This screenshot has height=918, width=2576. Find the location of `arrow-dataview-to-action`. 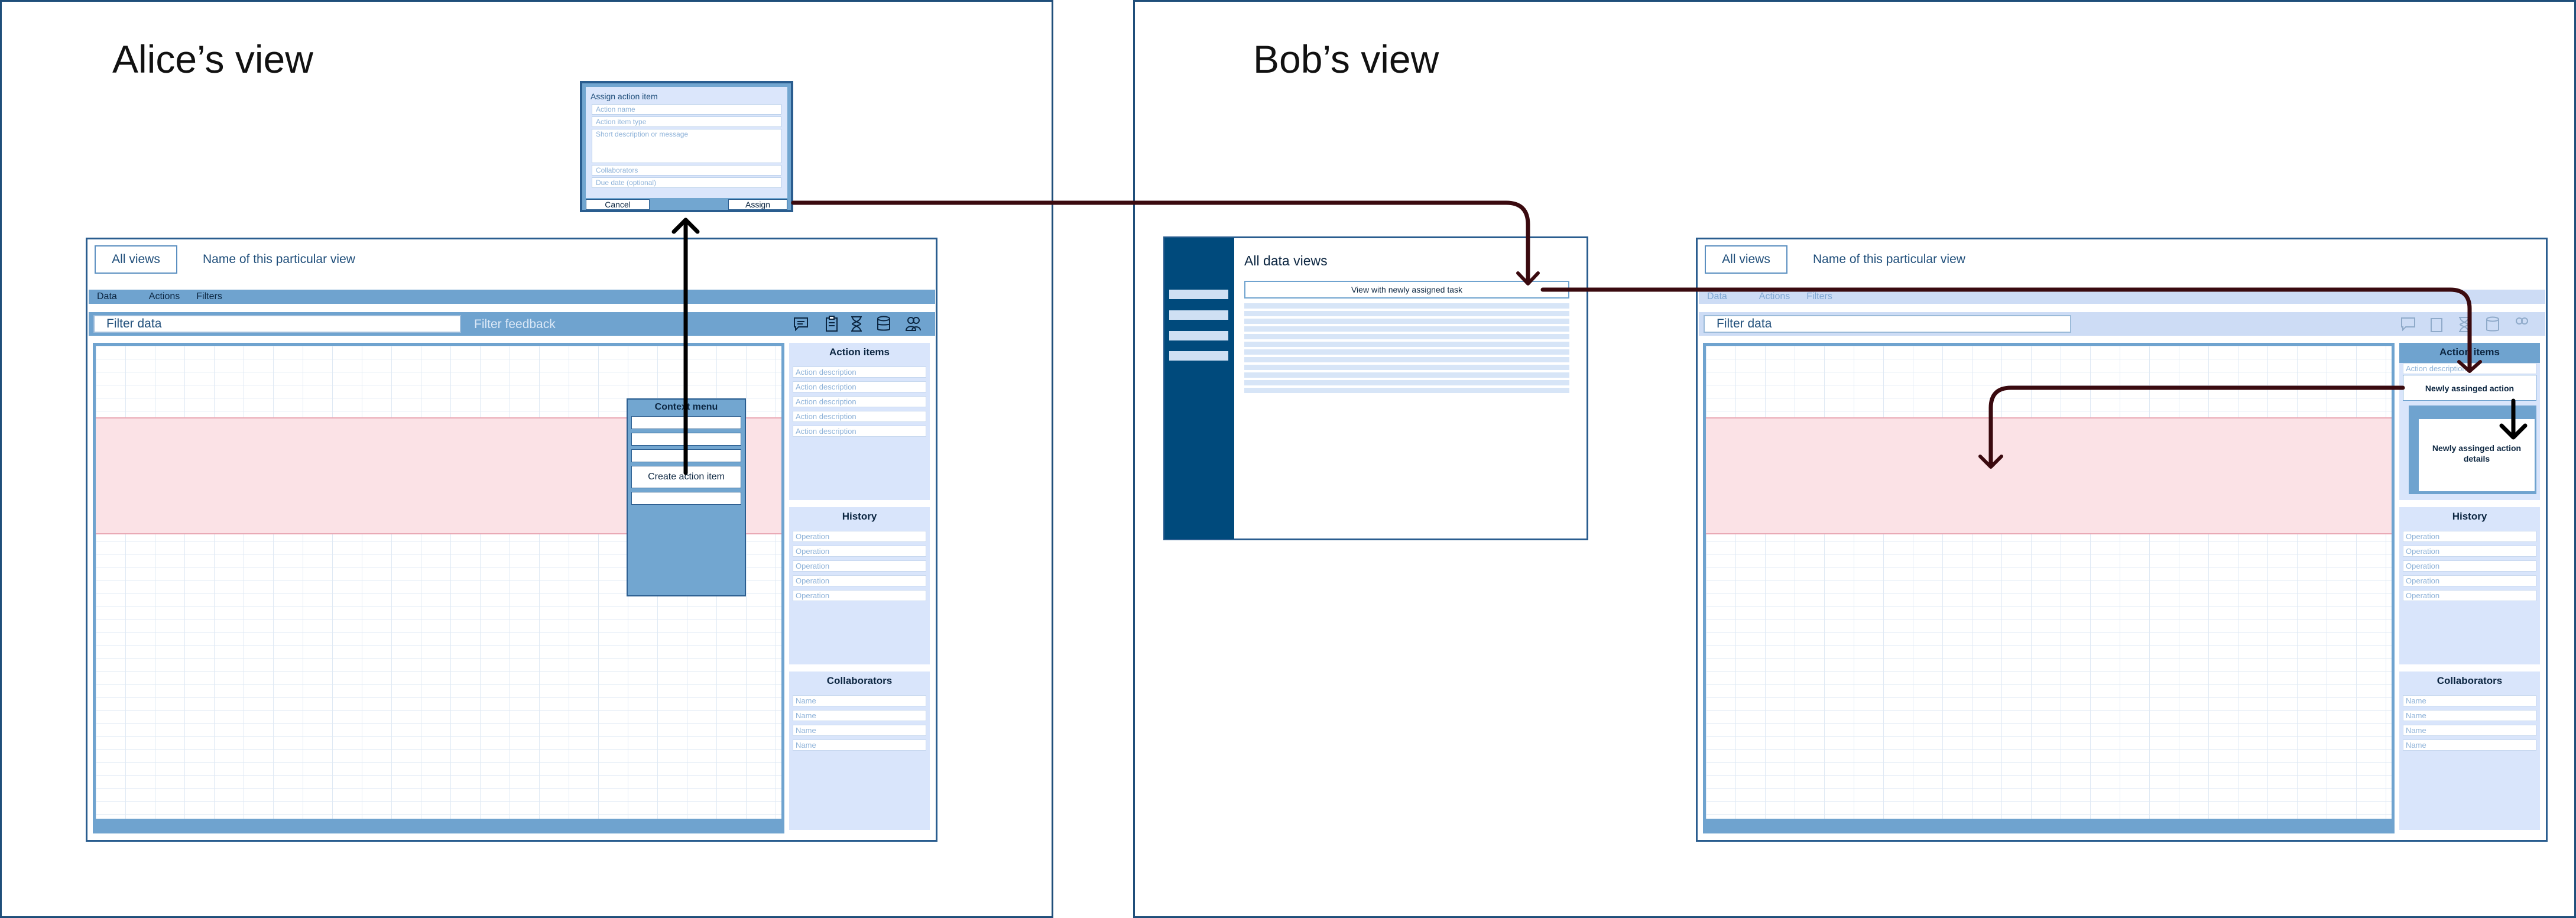

arrow-dataview-to-action is located at coordinates (2006, 330).